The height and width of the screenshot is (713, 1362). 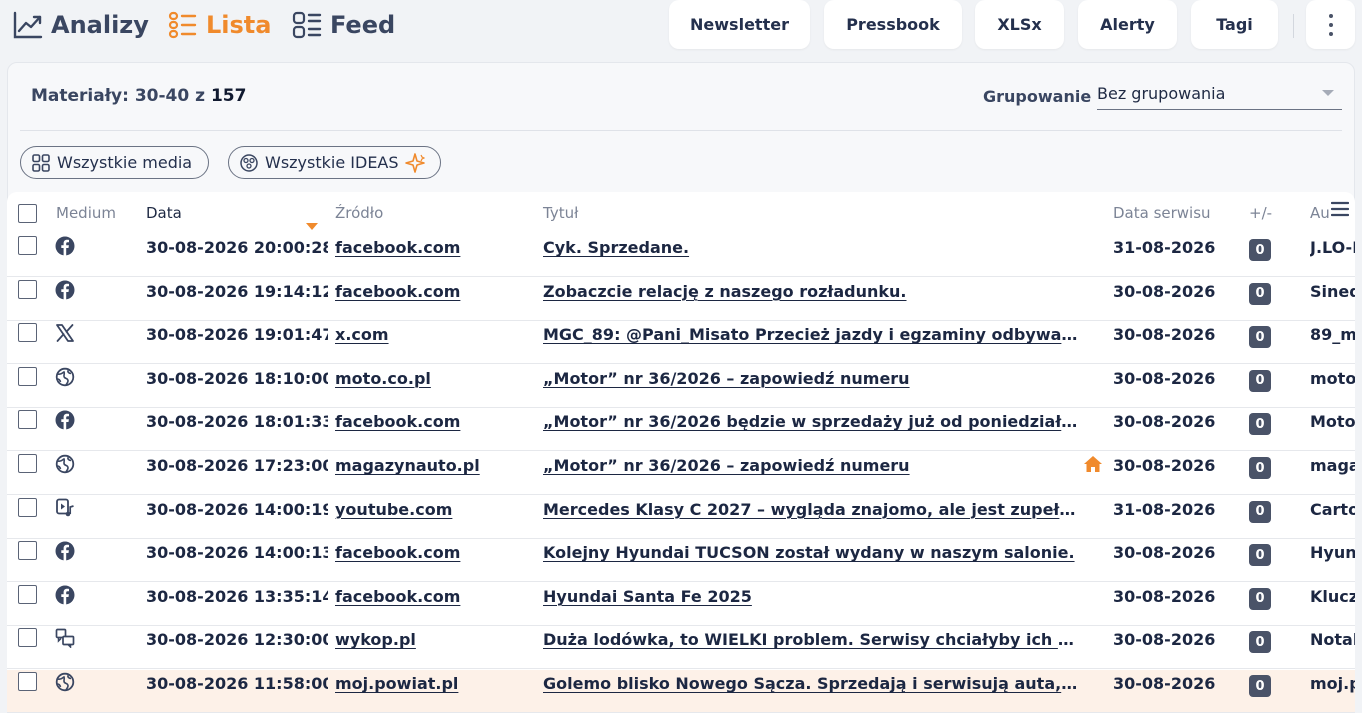 I want to click on row-date: 30-08-2026 18:10:00, so click(x=237, y=378).